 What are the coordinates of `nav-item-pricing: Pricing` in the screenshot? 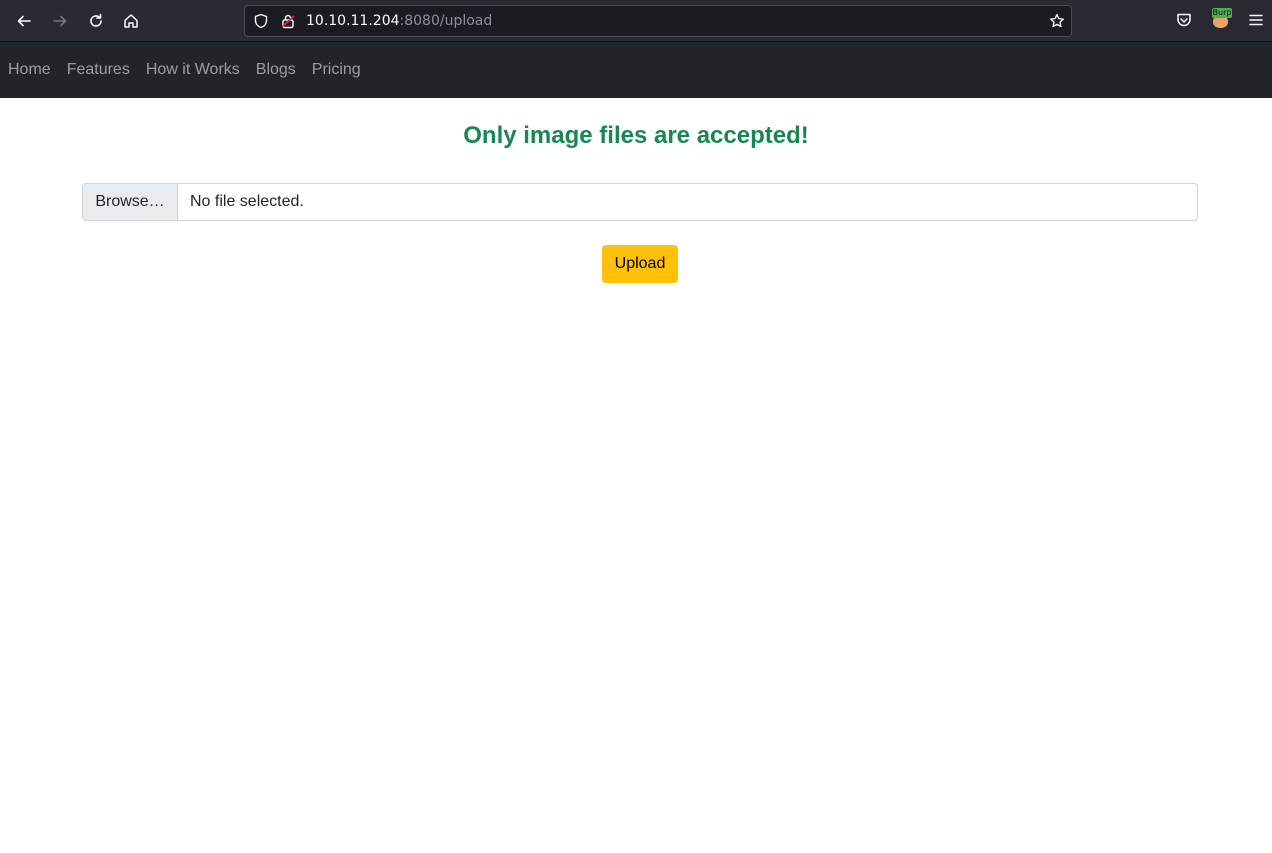 It's located at (336, 70).